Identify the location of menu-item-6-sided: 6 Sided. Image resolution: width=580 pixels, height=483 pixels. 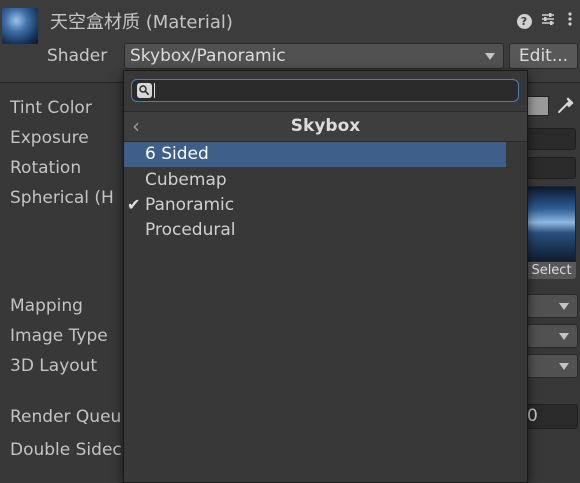
(315, 154).